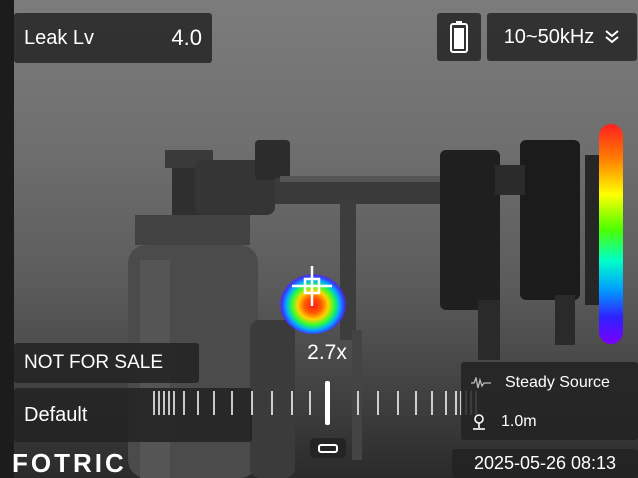 The image size is (638, 478). I want to click on battery-icon, so click(459, 37).